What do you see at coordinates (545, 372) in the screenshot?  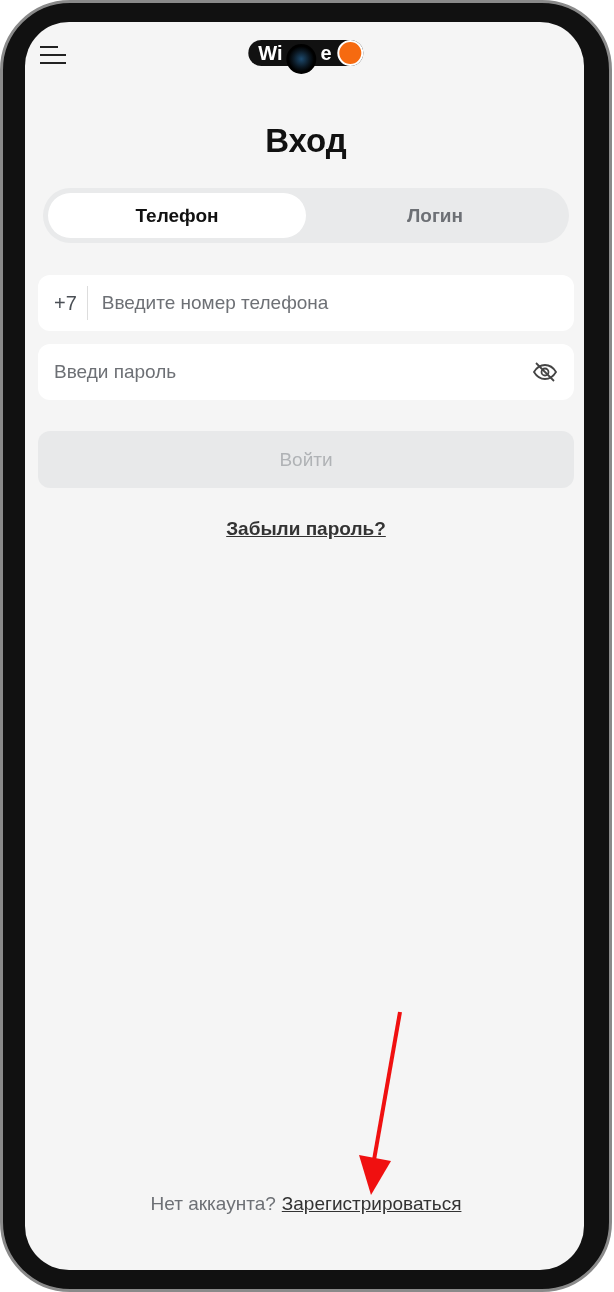 I see `eye-slash-icon` at bounding box center [545, 372].